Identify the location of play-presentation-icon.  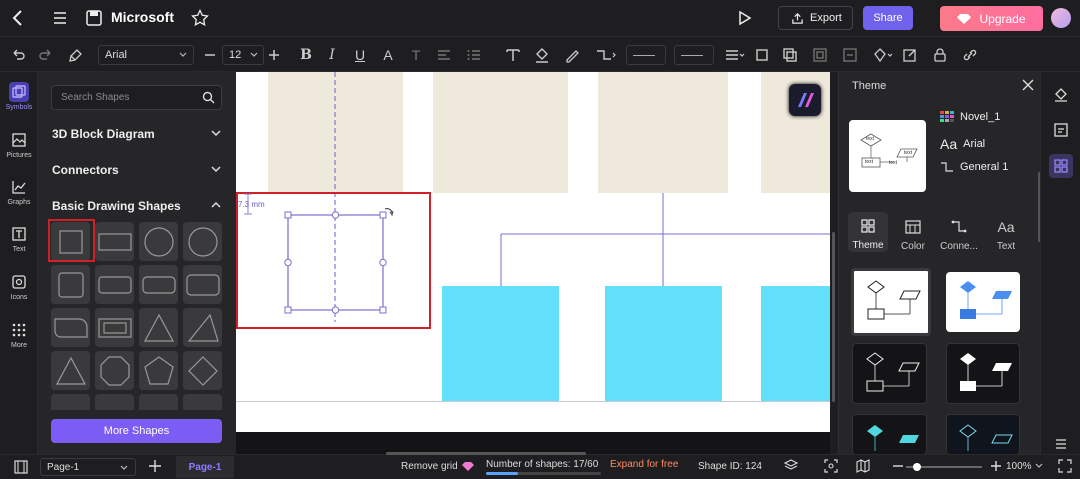
(744, 18).